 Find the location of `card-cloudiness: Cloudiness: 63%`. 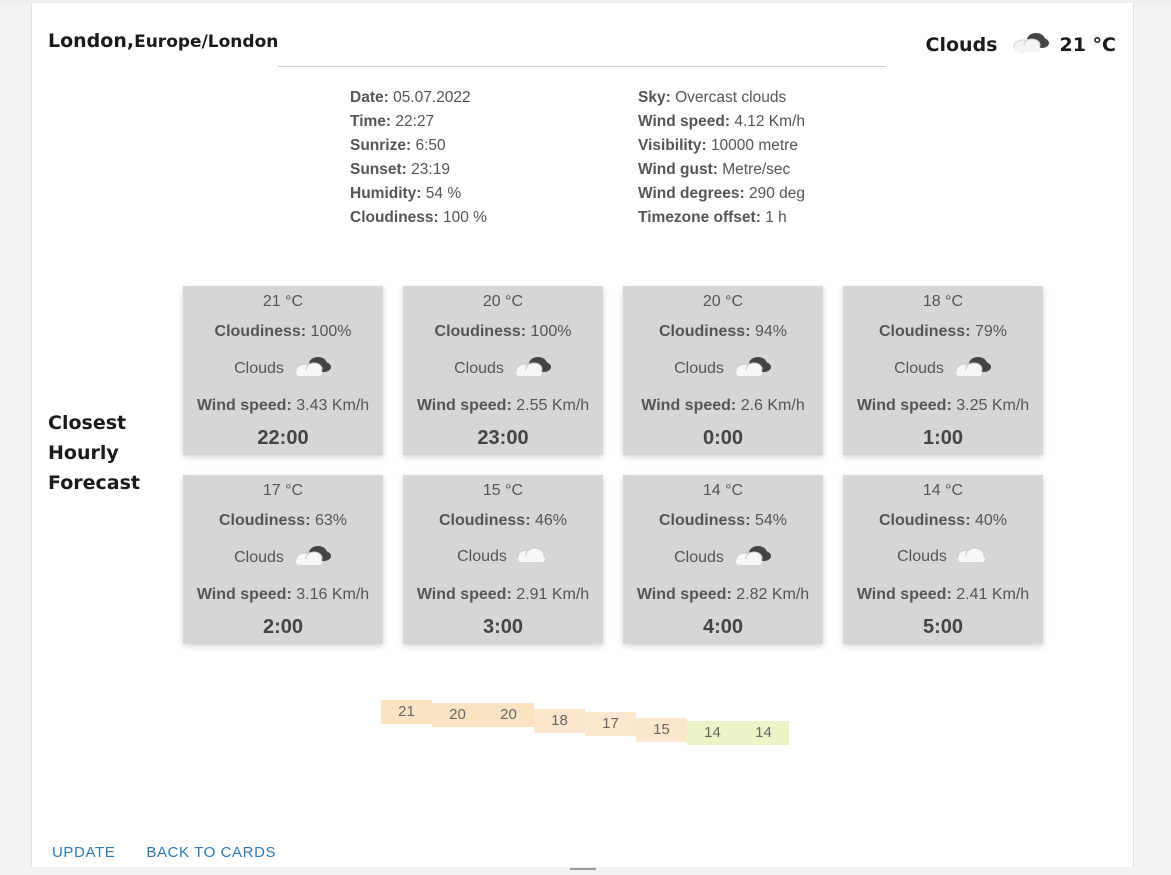

card-cloudiness: Cloudiness: 63% is located at coordinates (283, 520).